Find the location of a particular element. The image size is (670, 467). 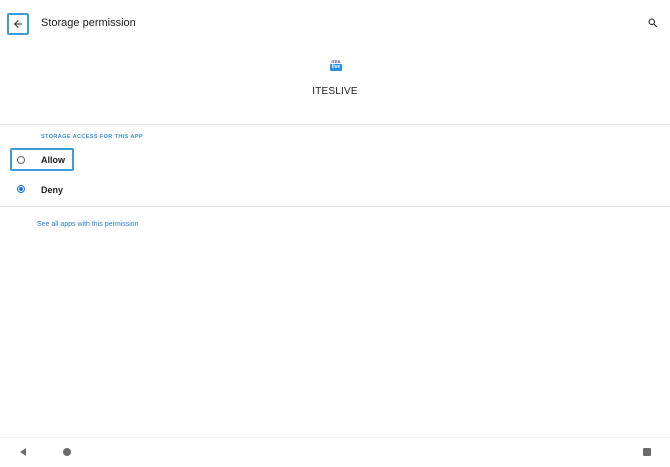

deny-label: Deny is located at coordinates (52, 190).